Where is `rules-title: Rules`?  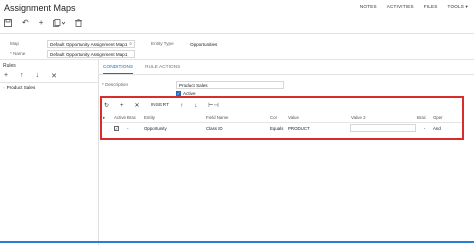
rules-title: Rules is located at coordinates (9, 66).